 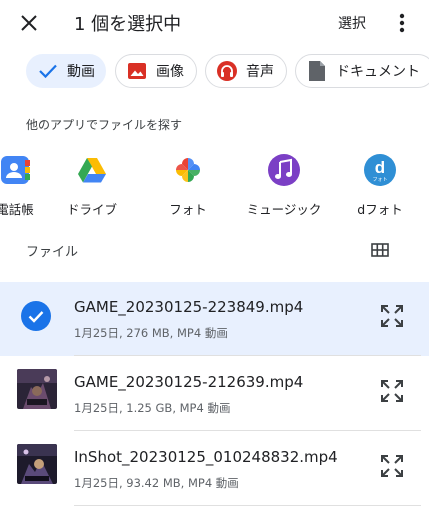 What do you see at coordinates (379, 180) in the screenshot?
I see `d-photo-icon-subtext: フォト` at bounding box center [379, 180].